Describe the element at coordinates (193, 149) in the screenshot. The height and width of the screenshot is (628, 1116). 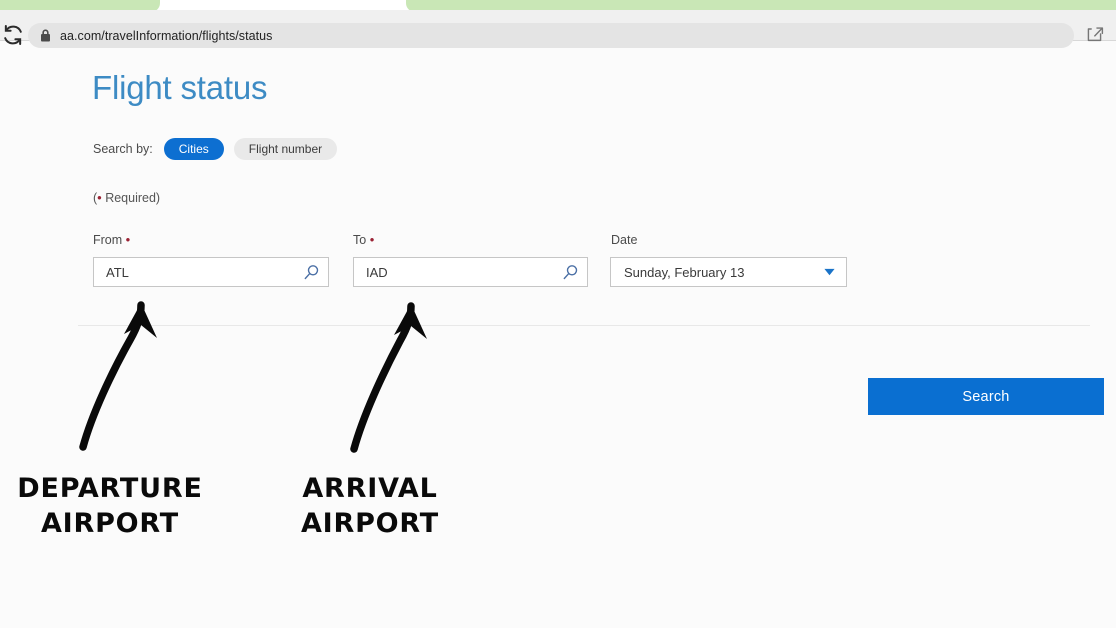
I see `tab-cities: Cities` at that location.